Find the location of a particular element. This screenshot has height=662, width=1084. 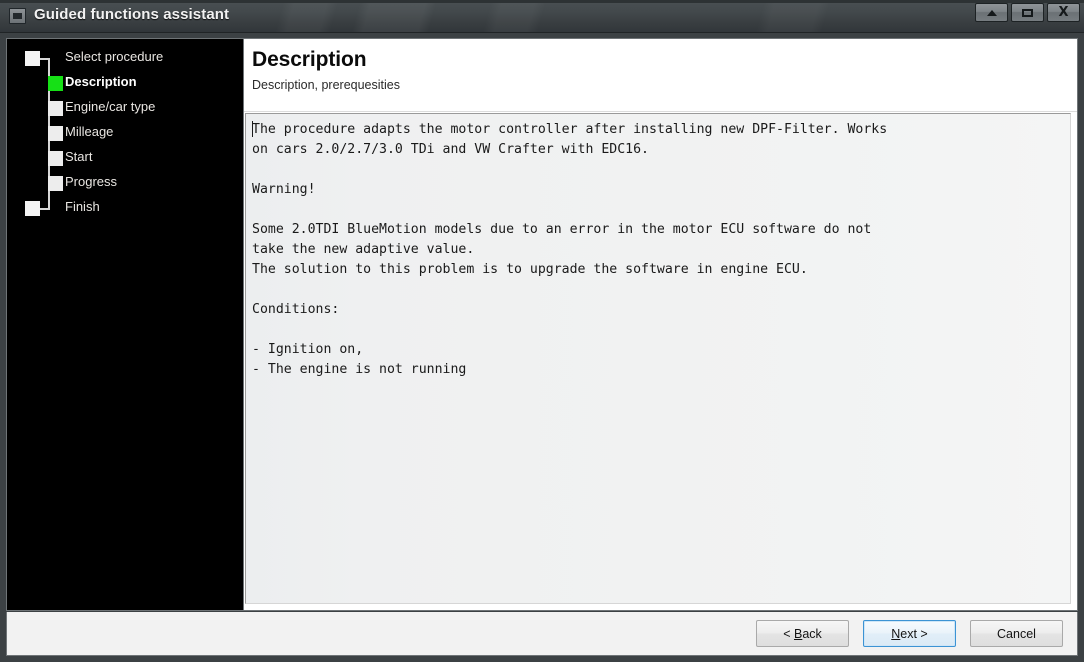

square-icon is located at coordinates (1027, 12).